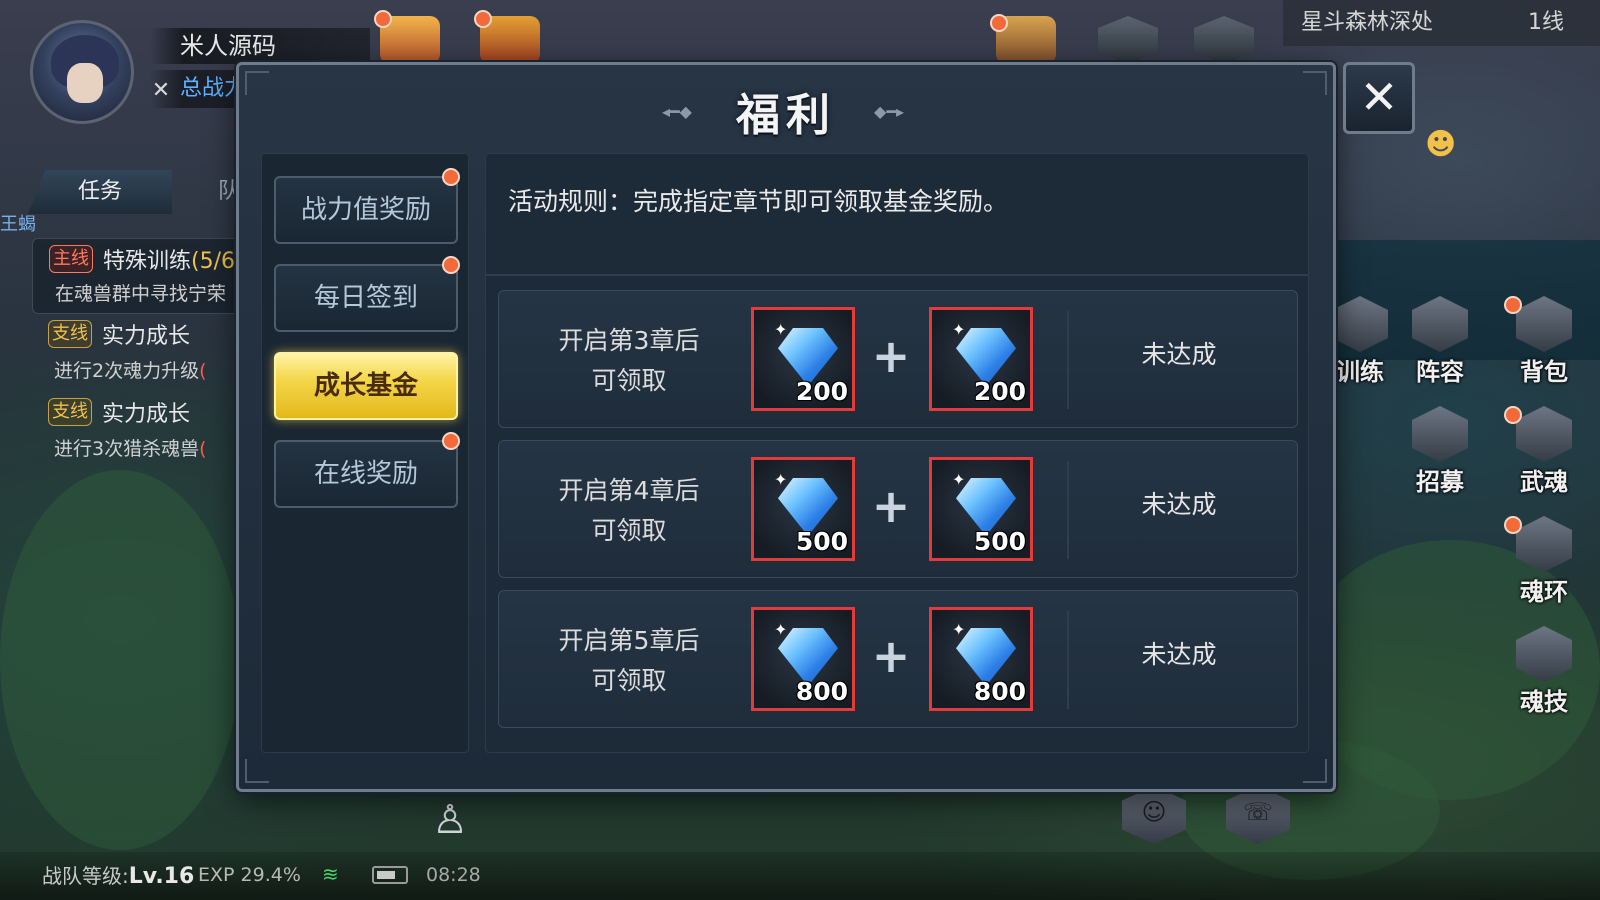 Image resolution: width=1600 pixels, height=900 pixels. I want to click on tab-daily-signin: 每日签到, so click(367, 294).